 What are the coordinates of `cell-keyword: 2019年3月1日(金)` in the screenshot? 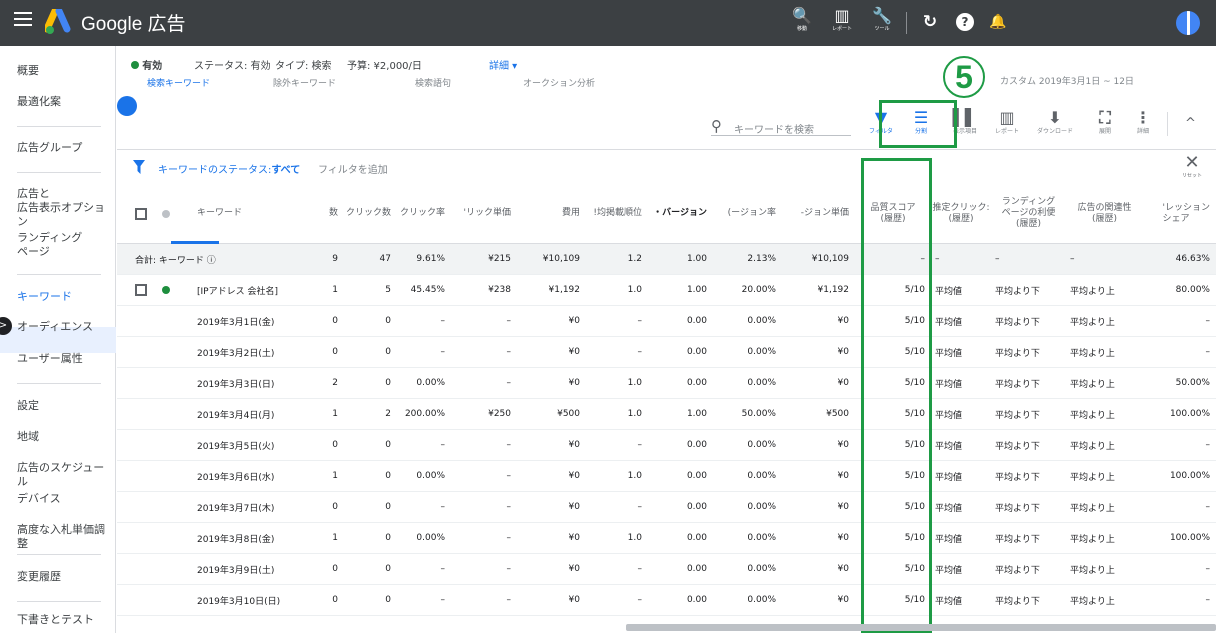 It's located at (255, 321).